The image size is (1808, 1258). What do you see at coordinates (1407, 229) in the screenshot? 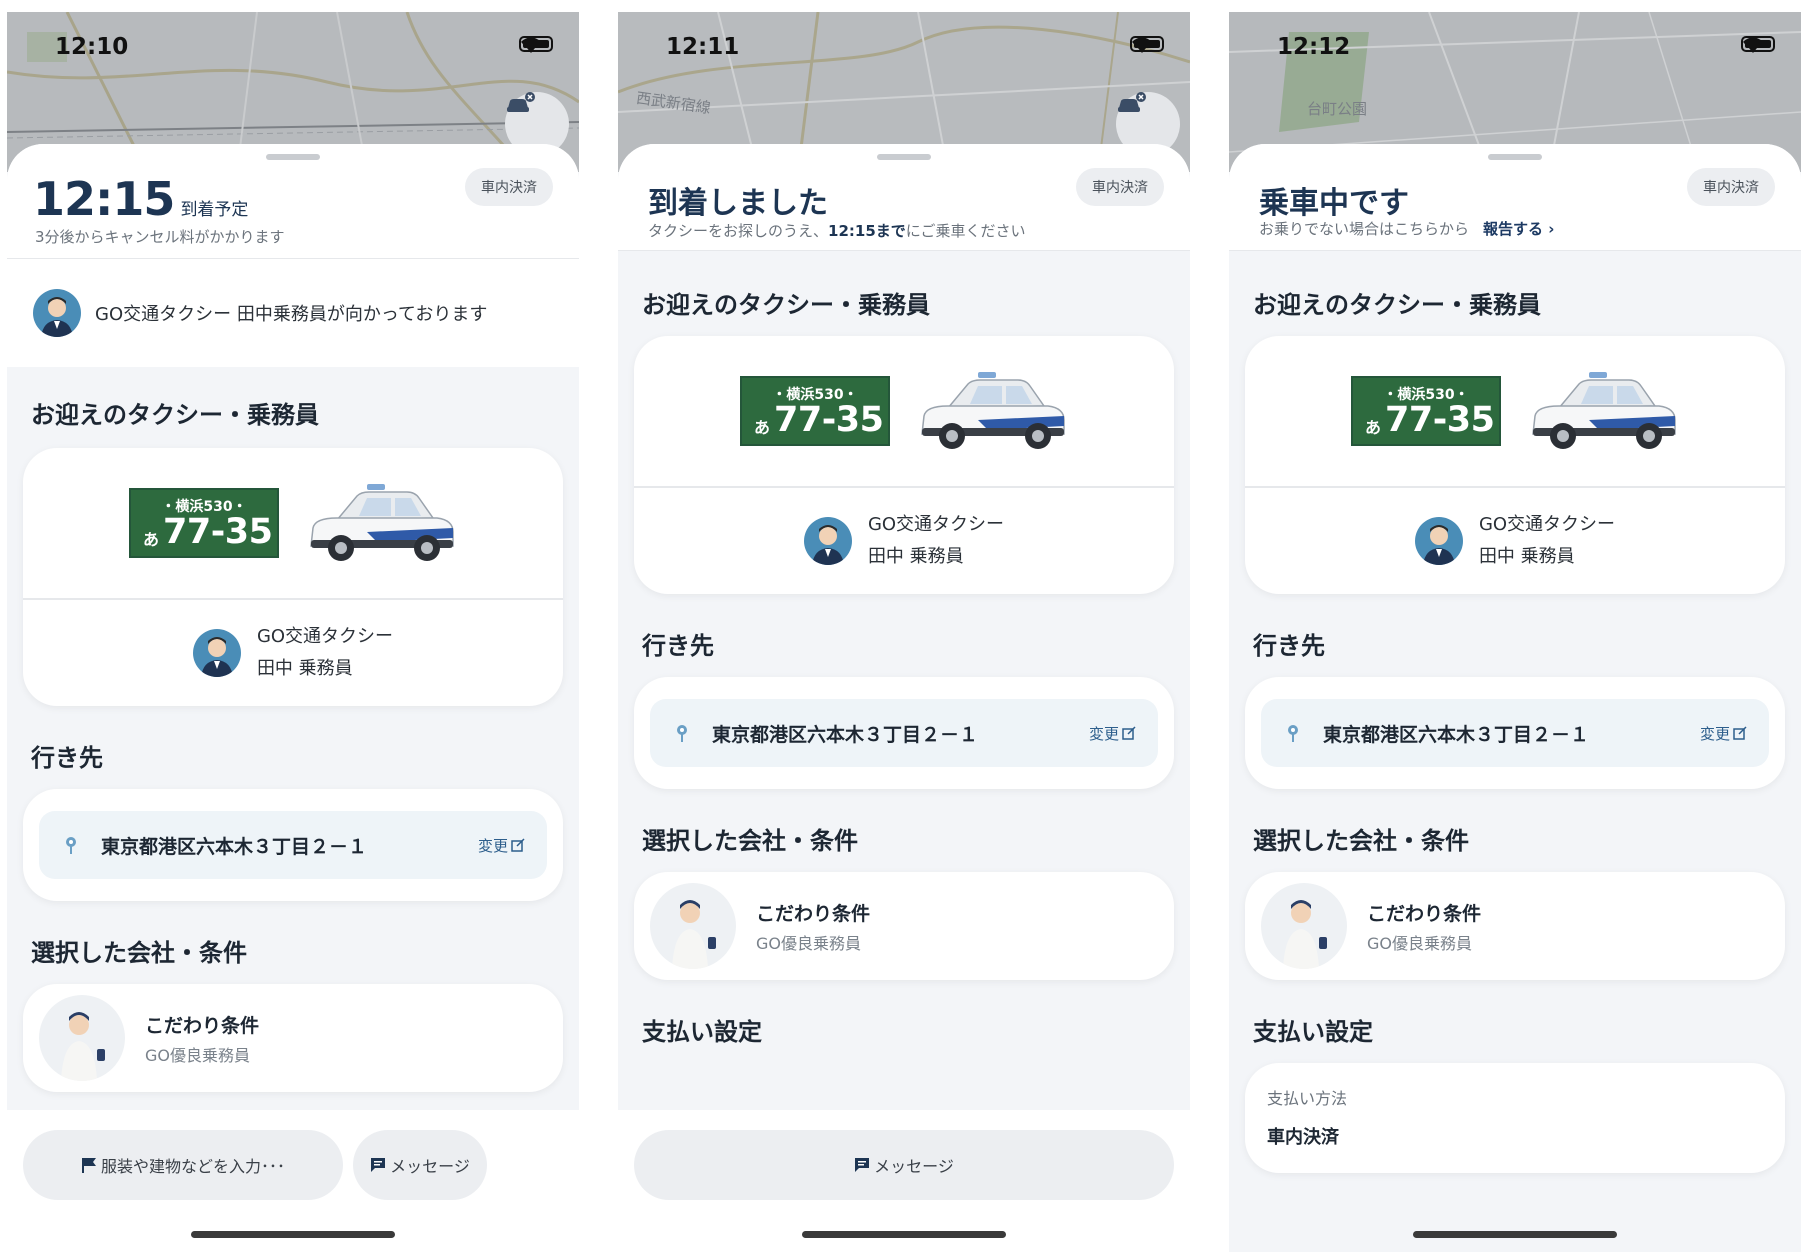
I see `report-note: お乗りでない場合はこちらから 報告する ›` at bounding box center [1407, 229].